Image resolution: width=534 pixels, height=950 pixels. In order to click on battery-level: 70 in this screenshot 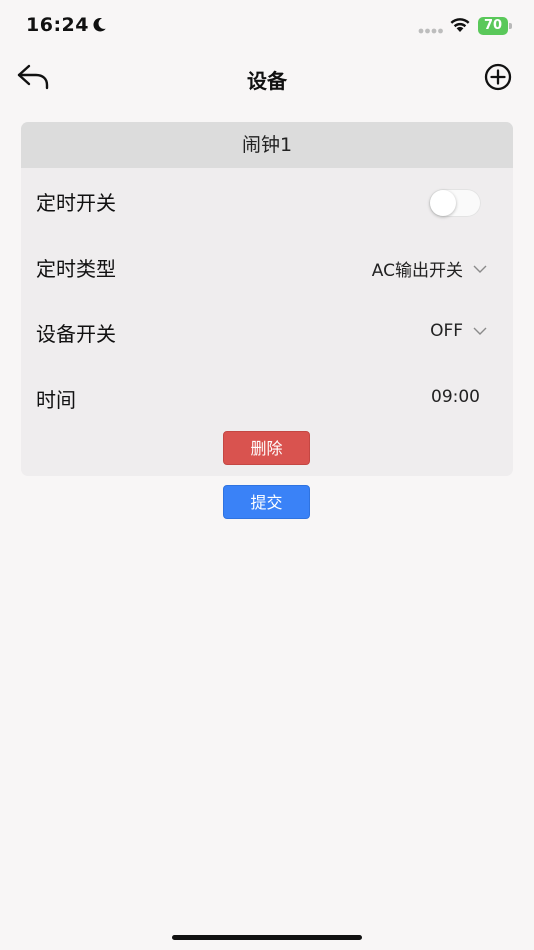, I will do `click(493, 26)`.